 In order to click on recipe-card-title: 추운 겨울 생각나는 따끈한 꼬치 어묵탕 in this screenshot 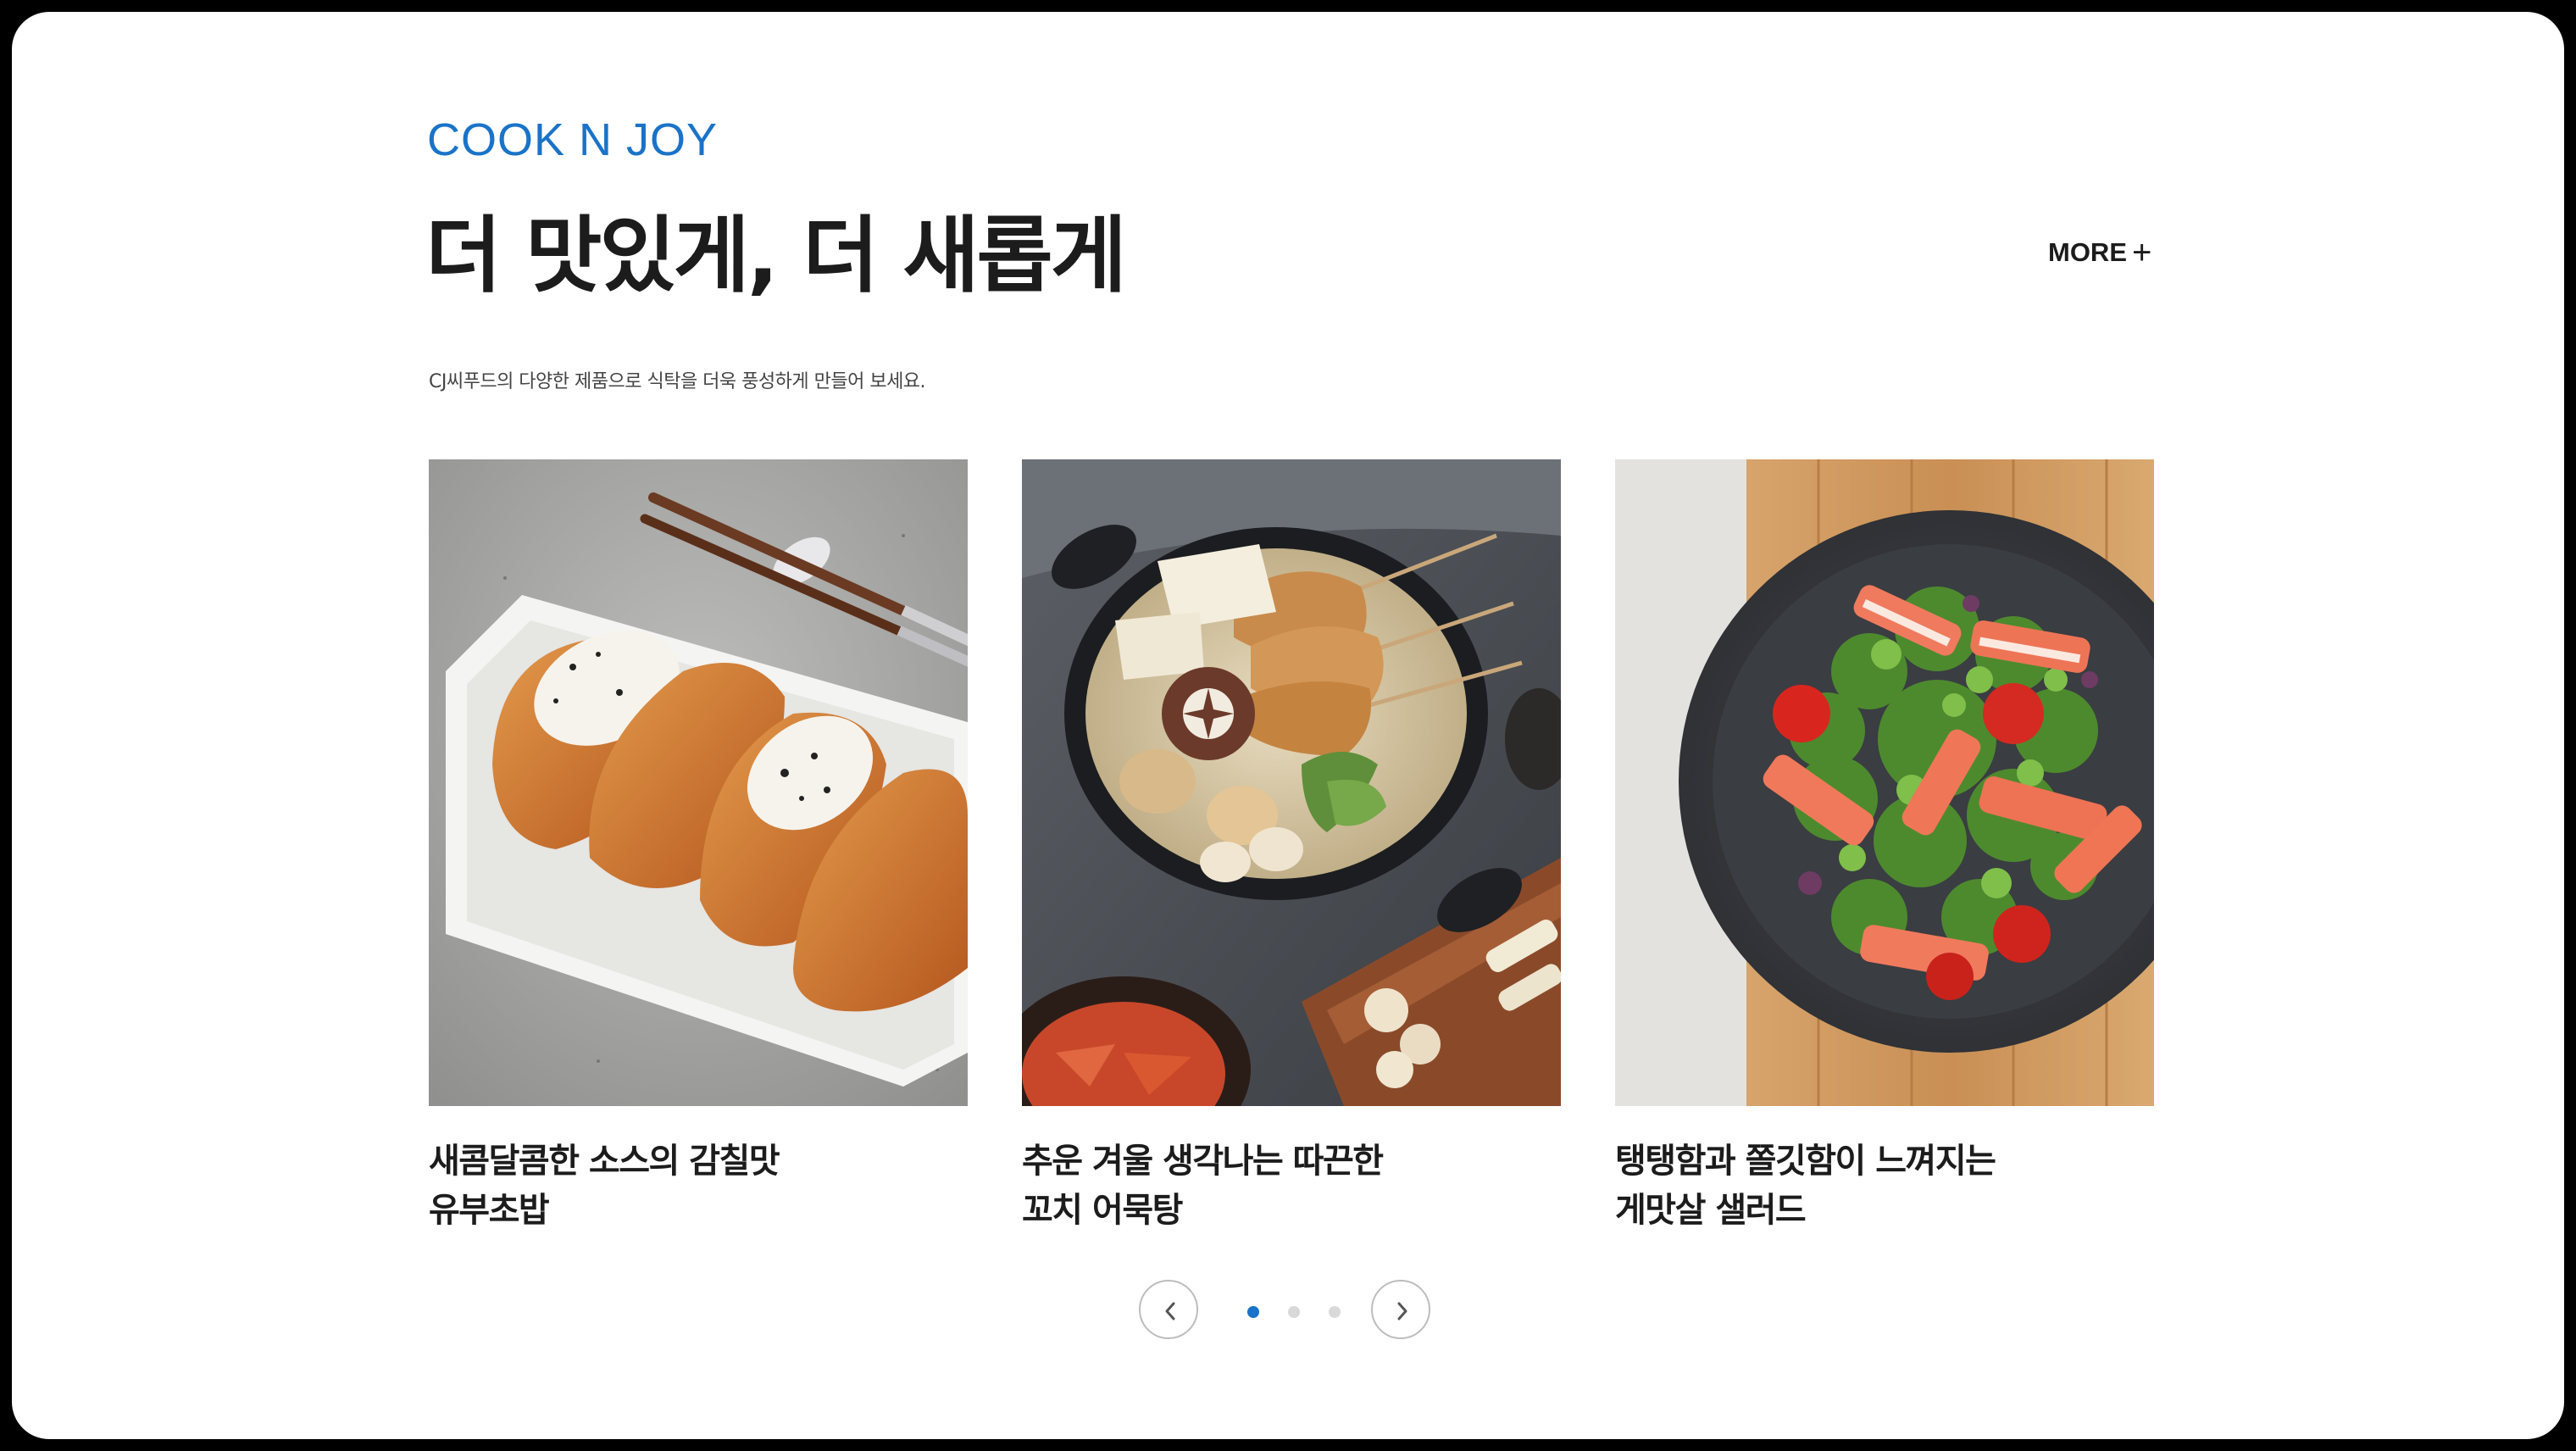, I will do `click(1291, 1186)`.